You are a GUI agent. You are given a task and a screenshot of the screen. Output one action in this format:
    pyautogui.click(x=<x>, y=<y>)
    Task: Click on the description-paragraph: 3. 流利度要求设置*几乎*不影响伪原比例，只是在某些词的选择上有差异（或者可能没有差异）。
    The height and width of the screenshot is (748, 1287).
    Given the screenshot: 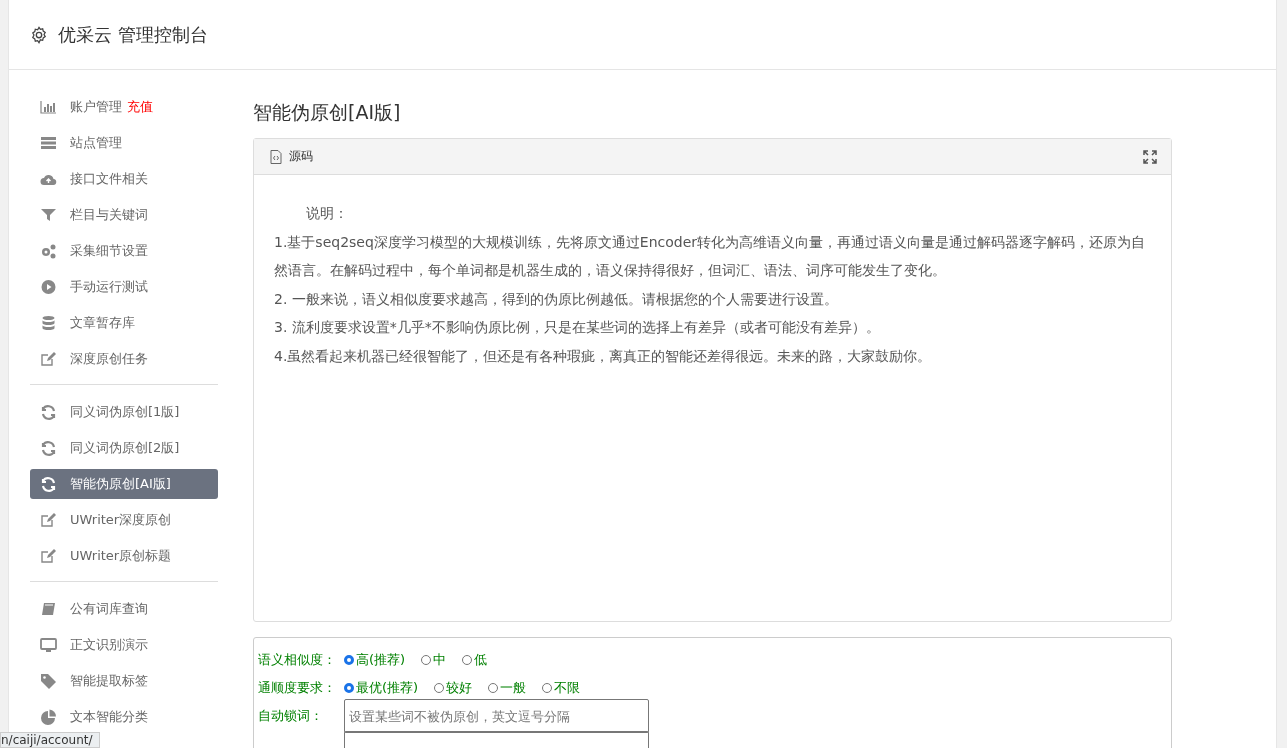 What is the action you would take?
    pyautogui.click(x=577, y=327)
    